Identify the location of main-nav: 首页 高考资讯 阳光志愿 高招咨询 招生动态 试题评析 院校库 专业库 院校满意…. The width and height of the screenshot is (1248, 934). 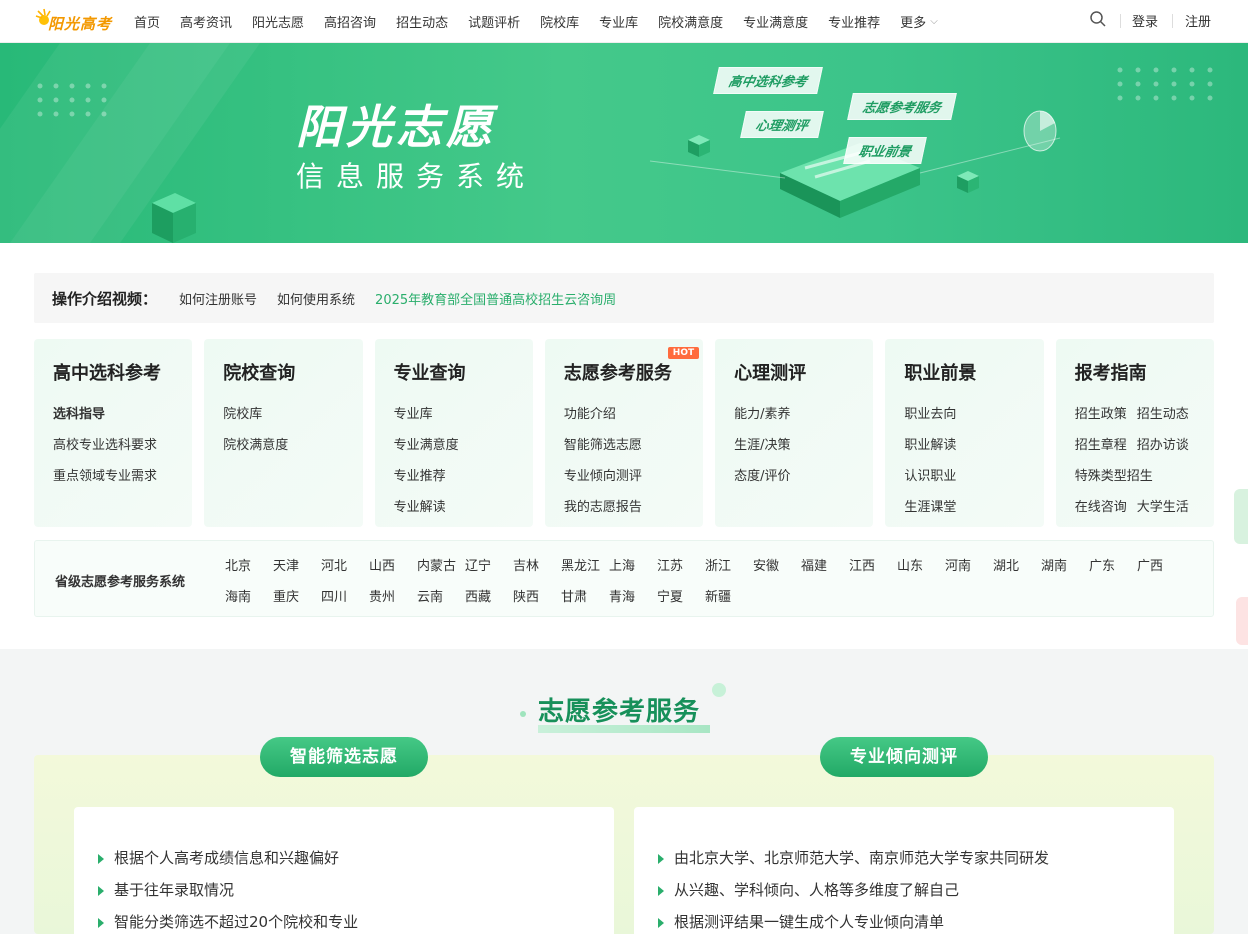
(546, 21).